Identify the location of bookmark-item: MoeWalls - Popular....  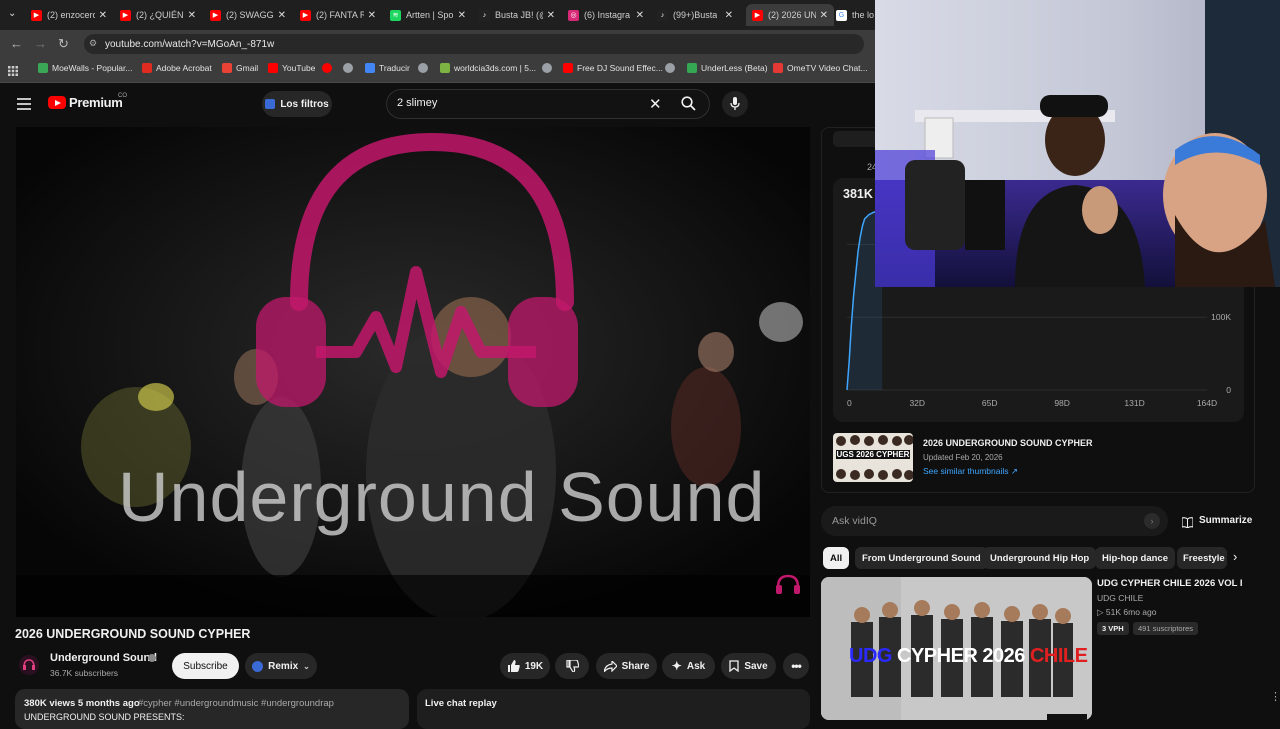
(85, 68).